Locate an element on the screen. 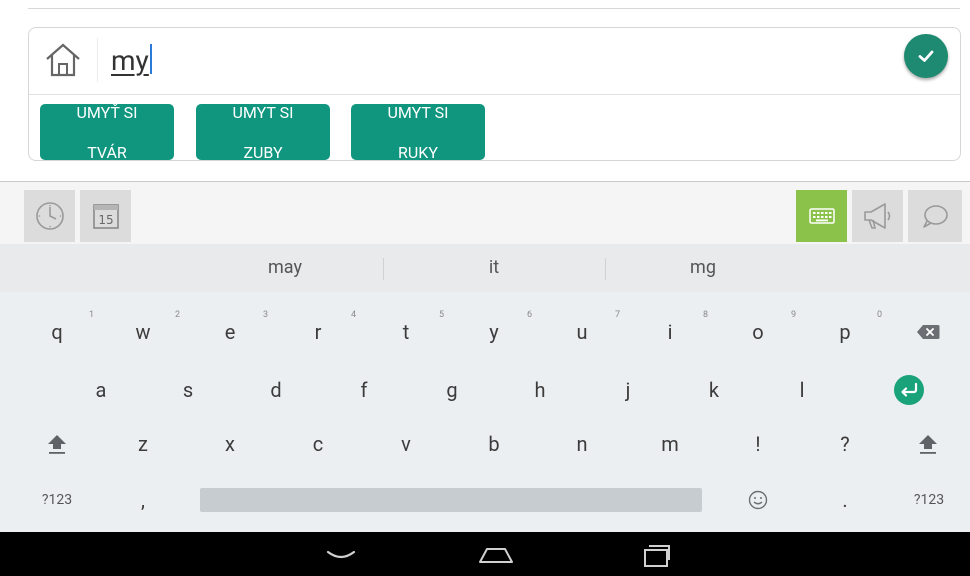  key-label: y is located at coordinates (494, 332).